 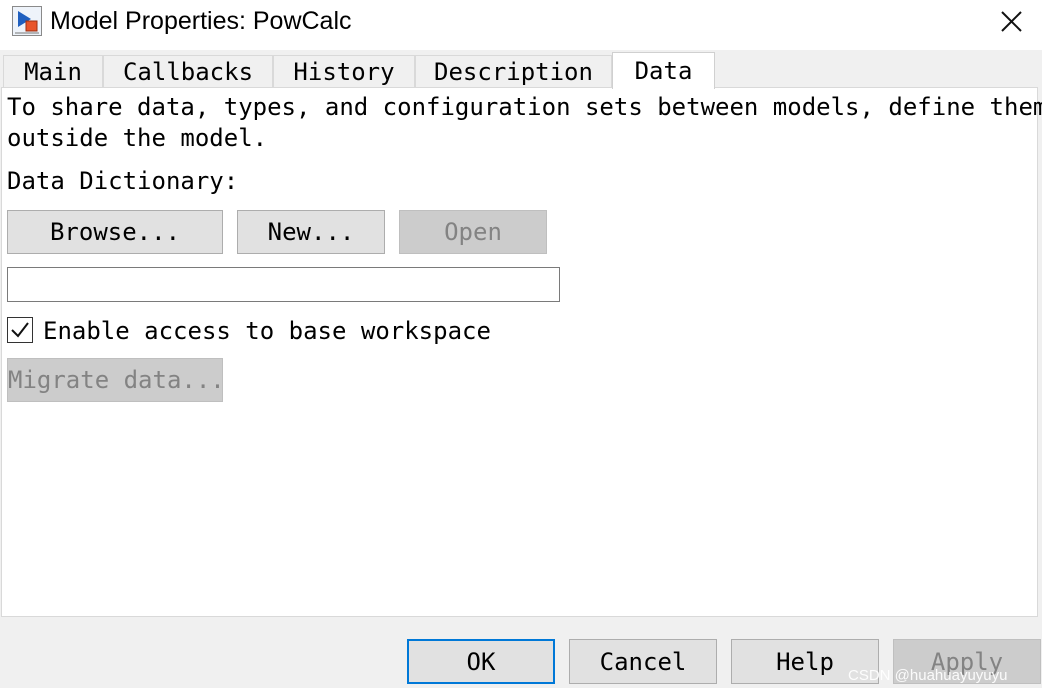 I want to click on open-button: Open, so click(x=473, y=232).